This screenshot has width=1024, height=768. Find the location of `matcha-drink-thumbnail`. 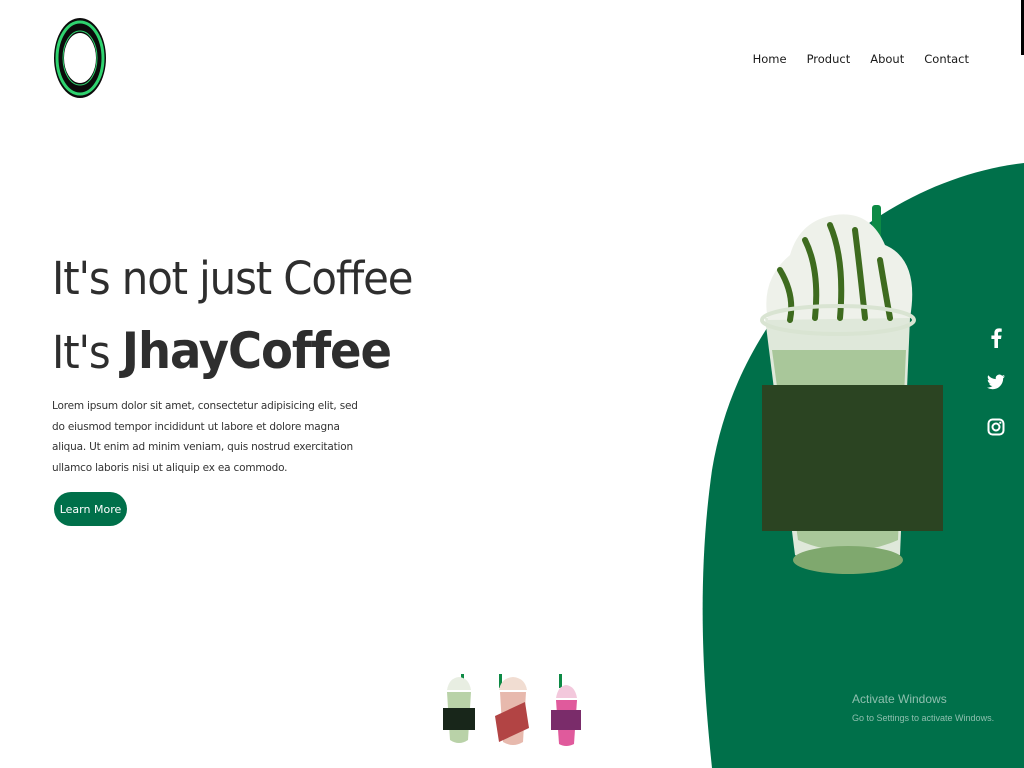

matcha-drink-thumbnail is located at coordinates (459, 708).